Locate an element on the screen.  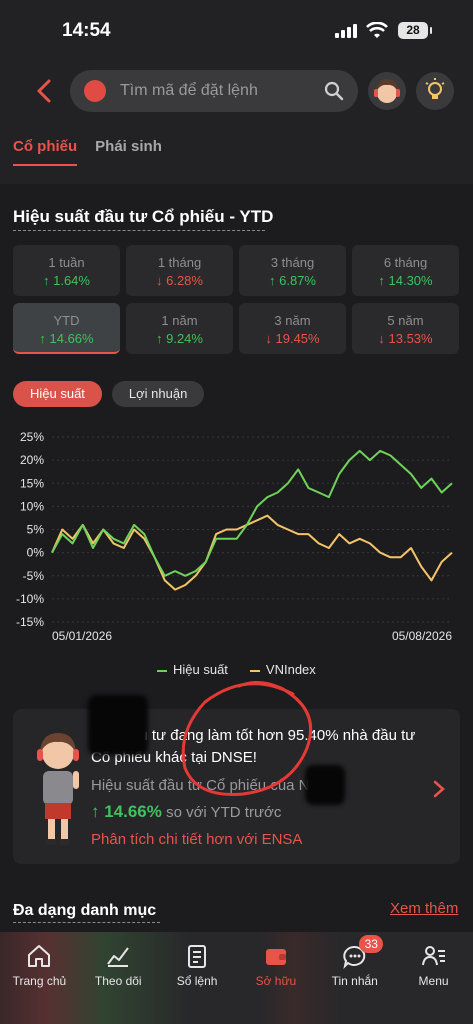
period-ytd: YTD ↑ 14.66% is located at coordinates (66, 328).